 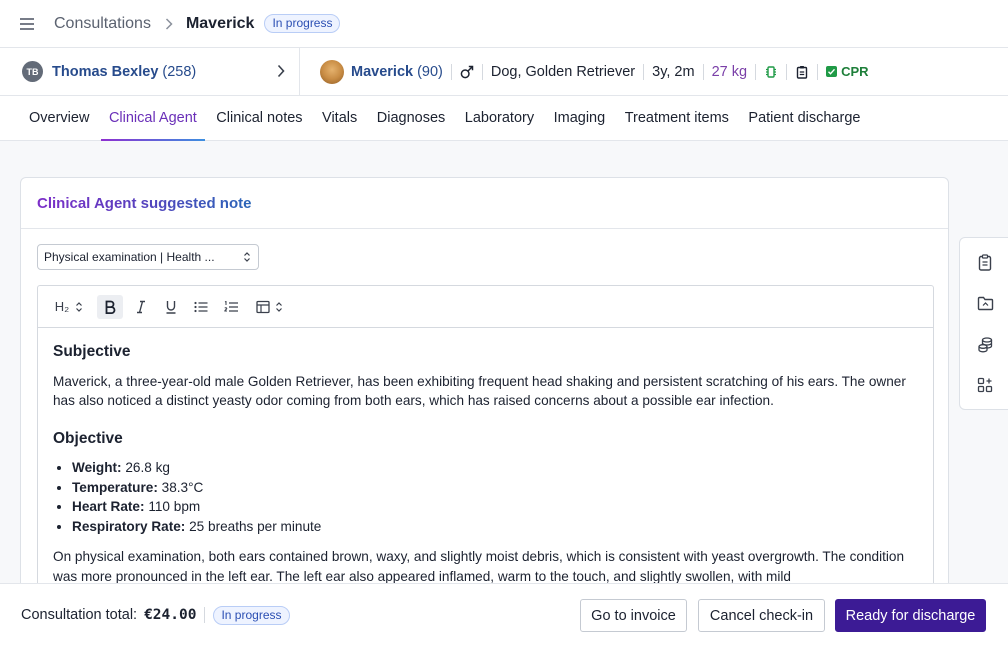 What do you see at coordinates (262, 306) in the screenshot?
I see `table-icon` at bounding box center [262, 306].